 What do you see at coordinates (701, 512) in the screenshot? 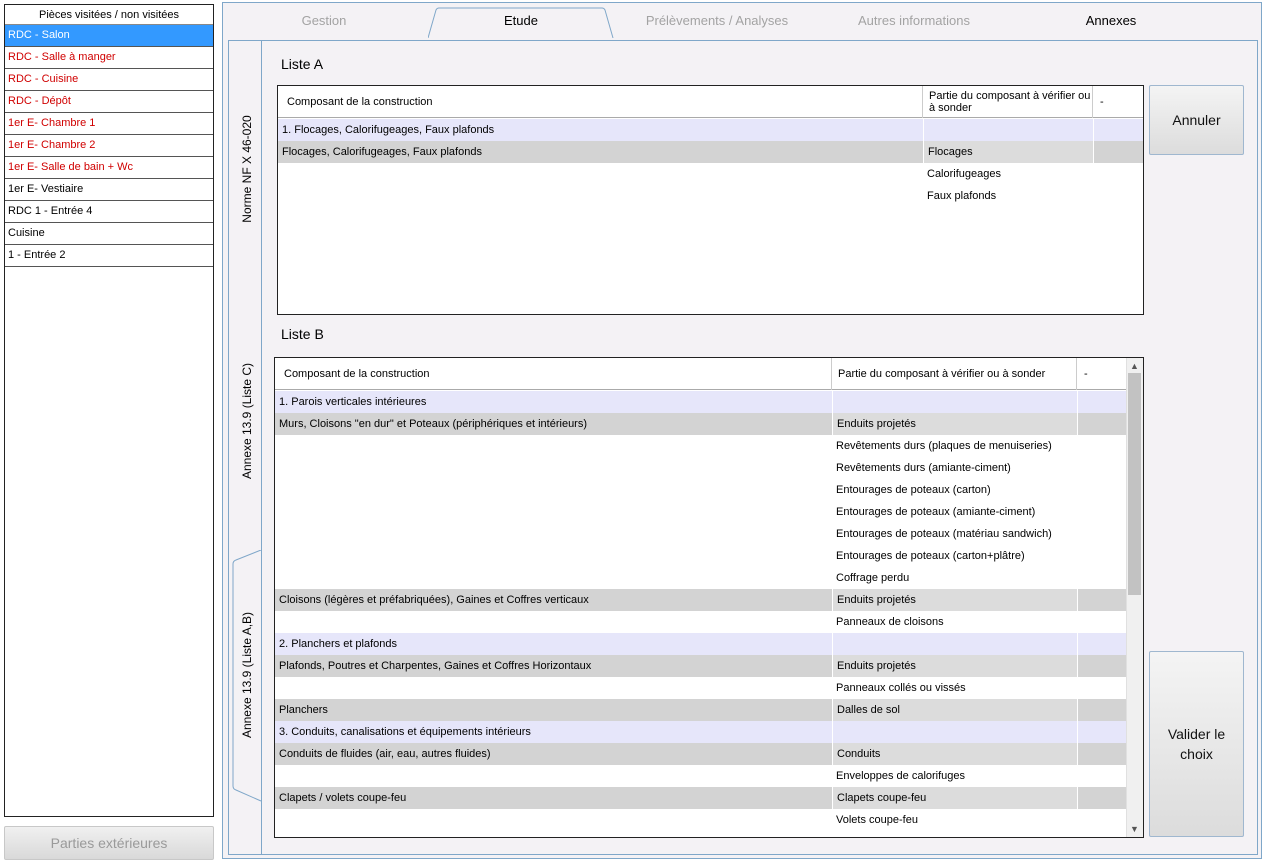
I see `table-row: Entourages de poteaux (amiante-ciment)` at bounding box center [701, 512].